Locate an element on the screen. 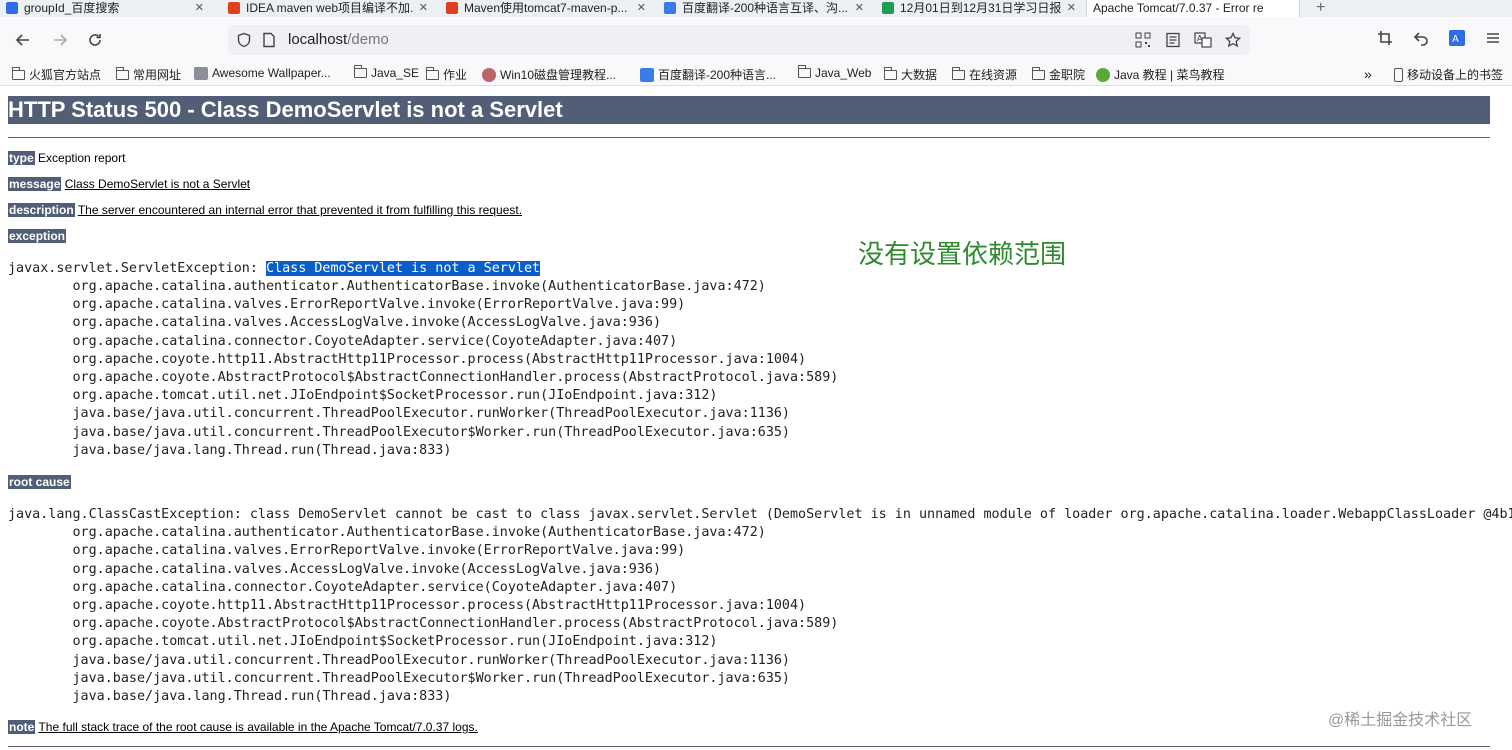  arrow-left-icon is located at coordinates (22, 40).